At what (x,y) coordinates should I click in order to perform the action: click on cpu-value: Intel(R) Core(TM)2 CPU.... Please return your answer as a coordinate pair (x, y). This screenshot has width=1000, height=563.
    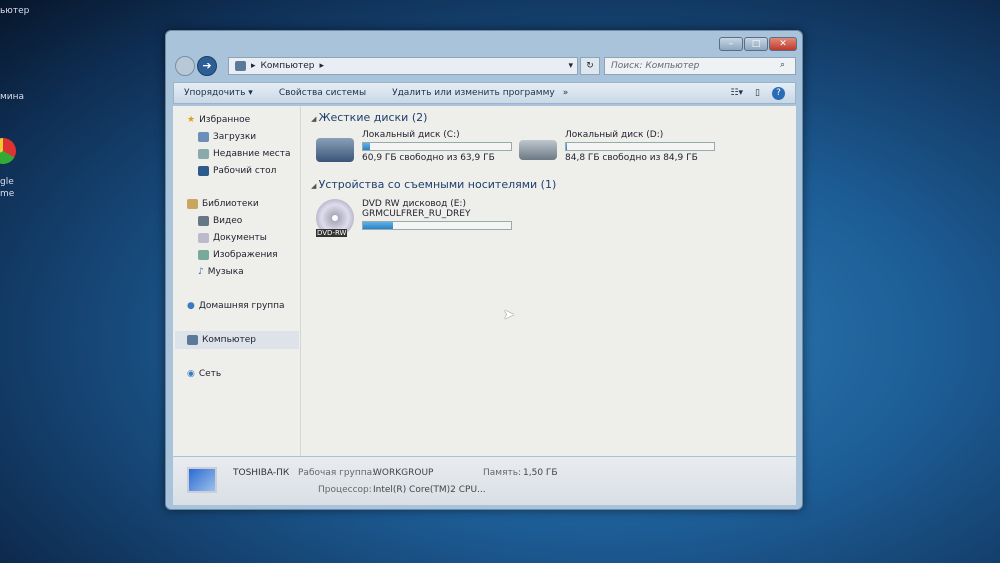
    Looking at the image, I should click on (429, 490).